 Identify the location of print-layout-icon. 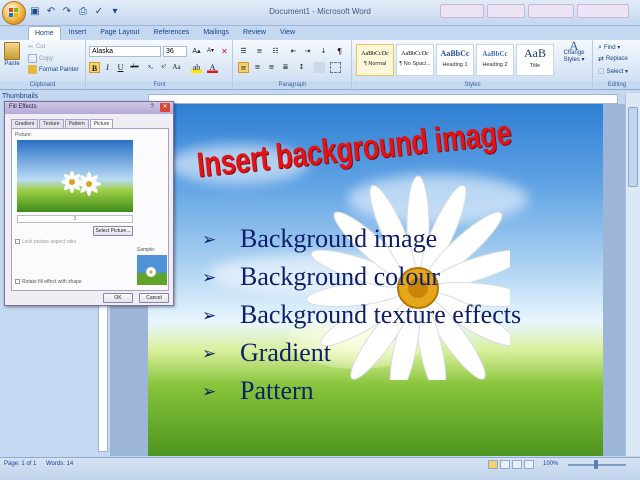
(493, 464).